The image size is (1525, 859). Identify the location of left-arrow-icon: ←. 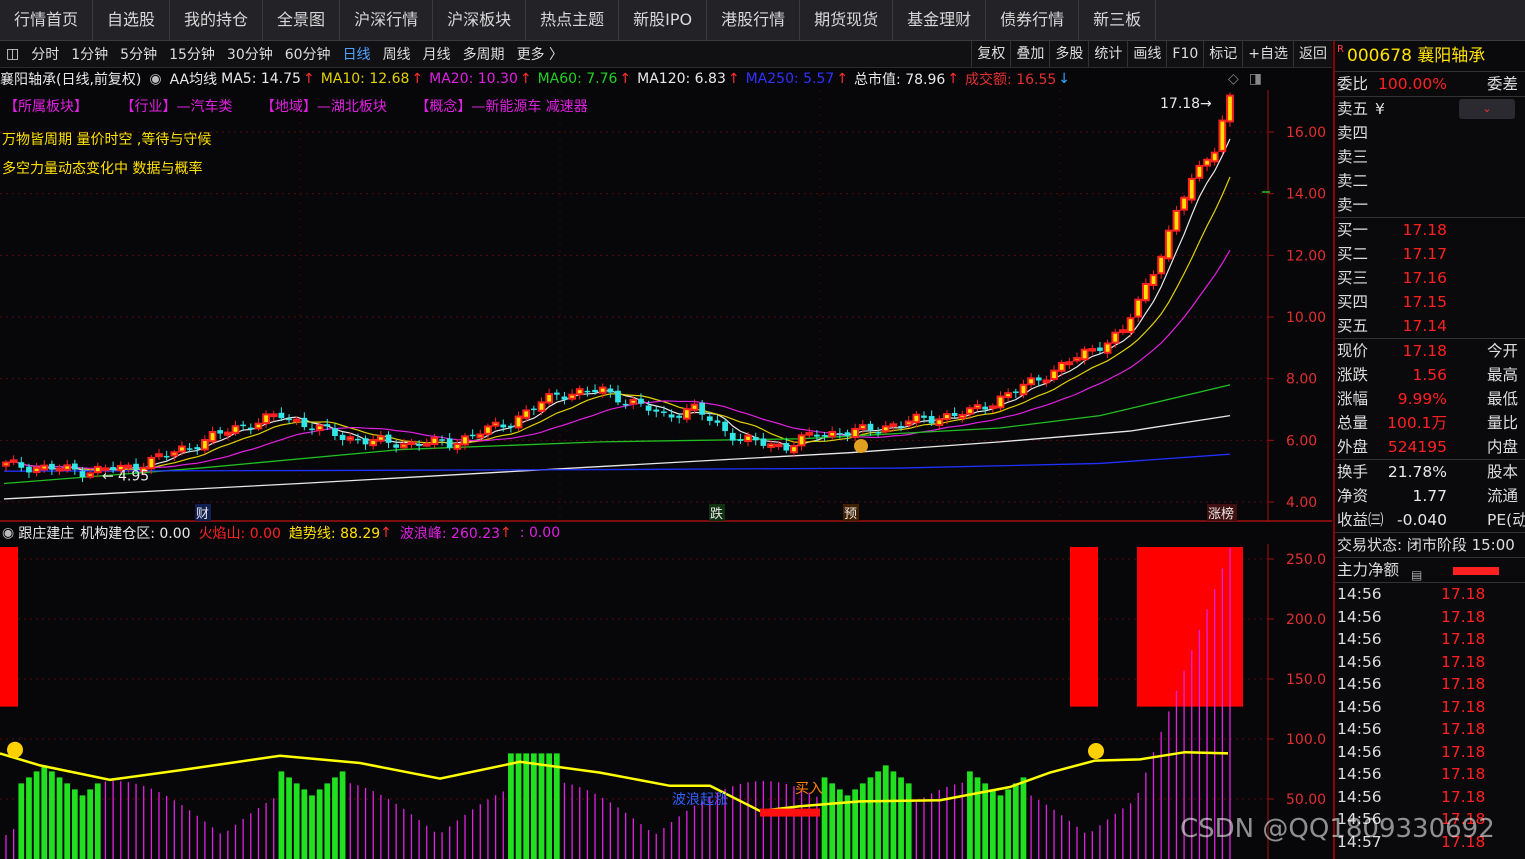
(108, 477).